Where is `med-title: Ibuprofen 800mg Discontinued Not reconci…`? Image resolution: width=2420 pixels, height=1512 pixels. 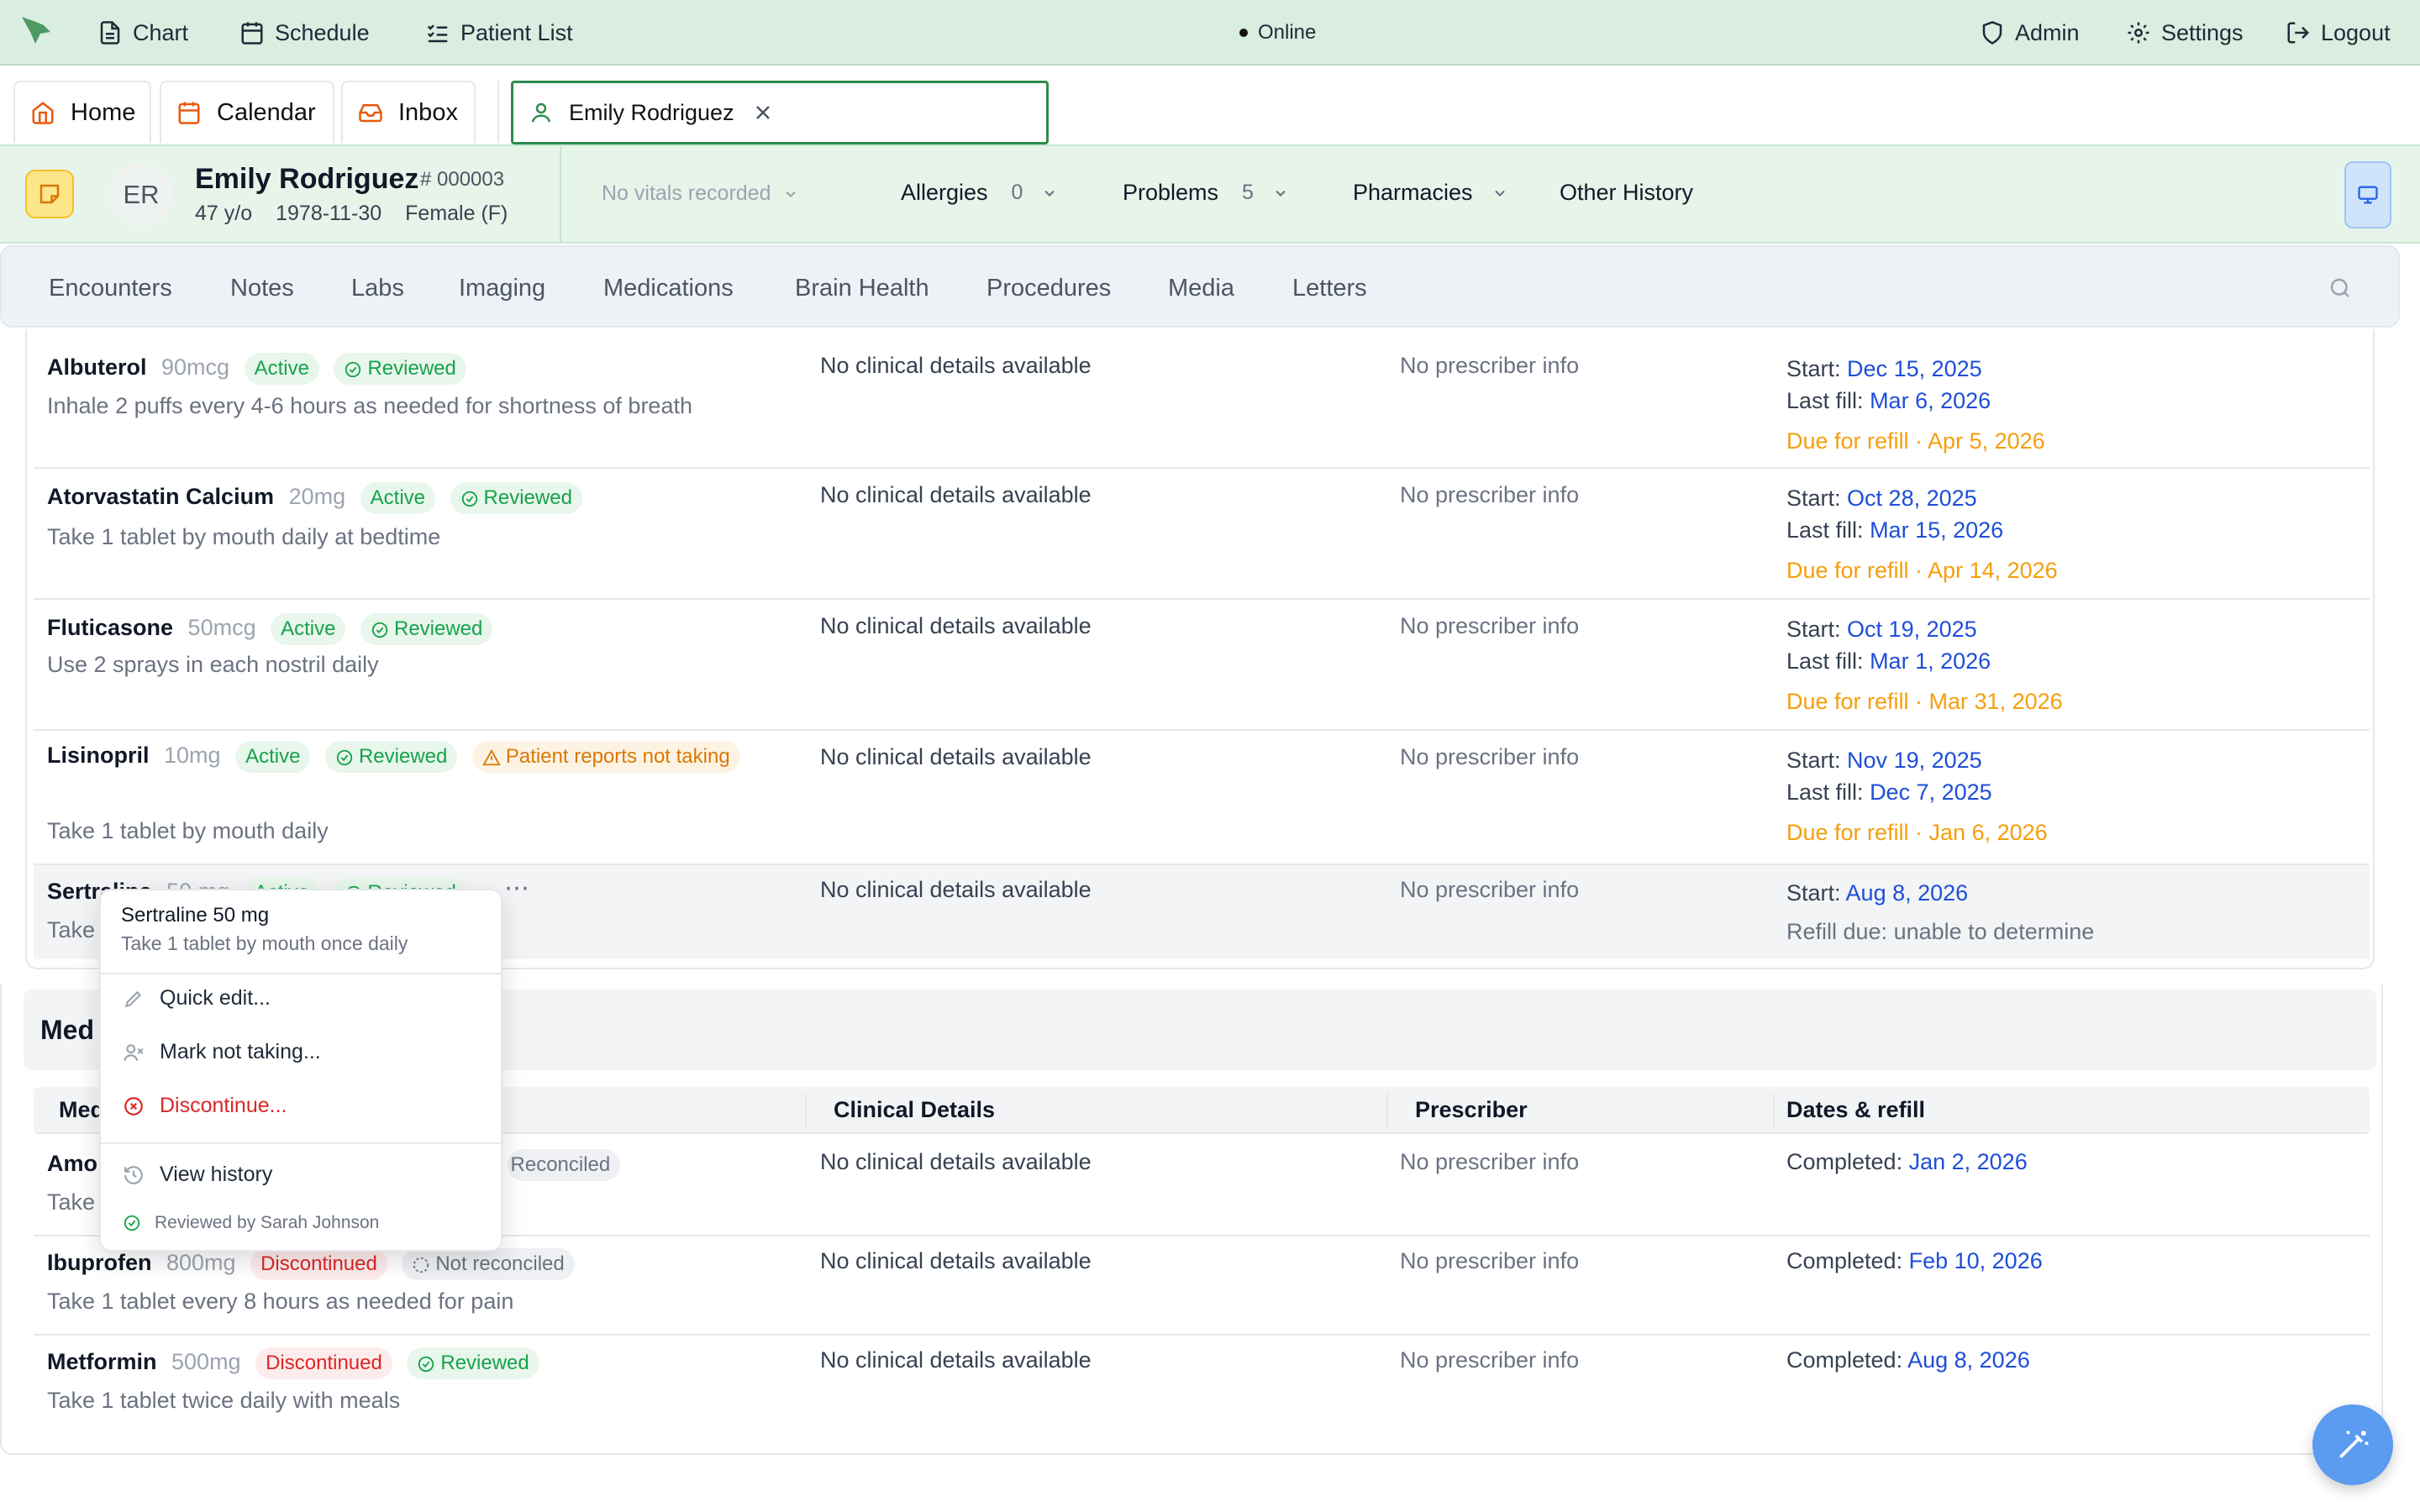 med-title: Ibuprofen 800mg Discontinued Not reconci… is located at coordinates (311, 1264).